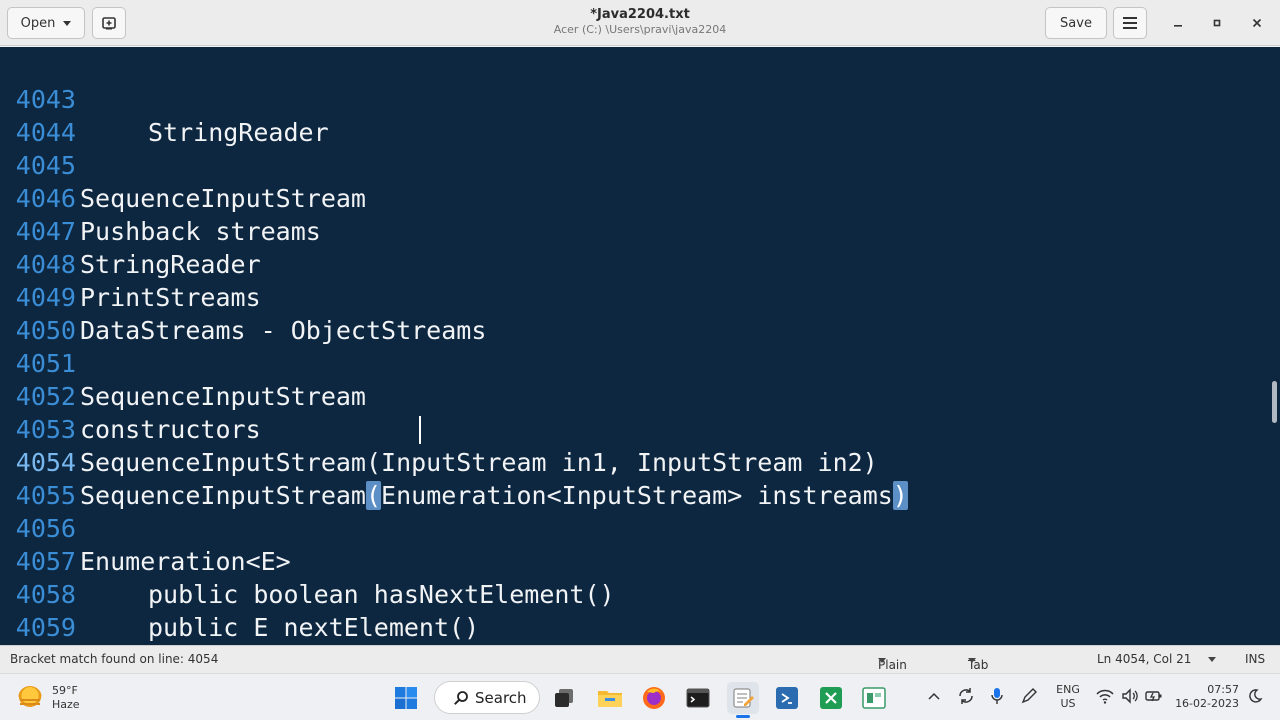 This screenshot has height=720, width=1280. What do you see at coordinates (66, 704) in the screenshot?
I see `weather-condition: Haze` at bounding box center [66, 704].